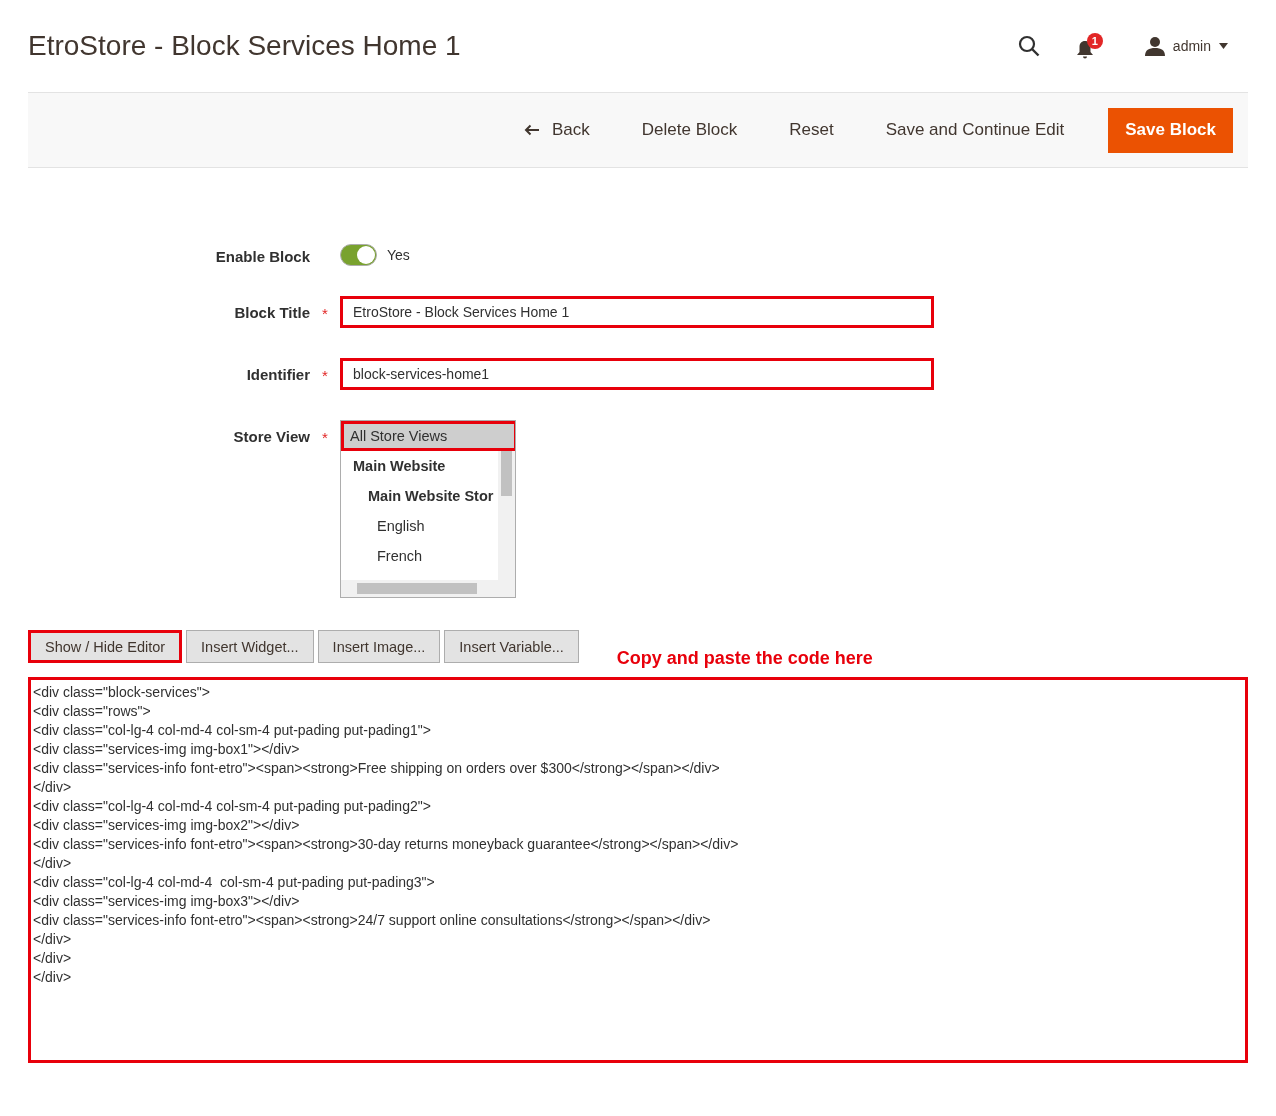 This screenshot has width=1276, height=1116. Describe the element at coordinates (975, 130) in the screenshot. I see `action-button: Save and Continue Edit` at that location.